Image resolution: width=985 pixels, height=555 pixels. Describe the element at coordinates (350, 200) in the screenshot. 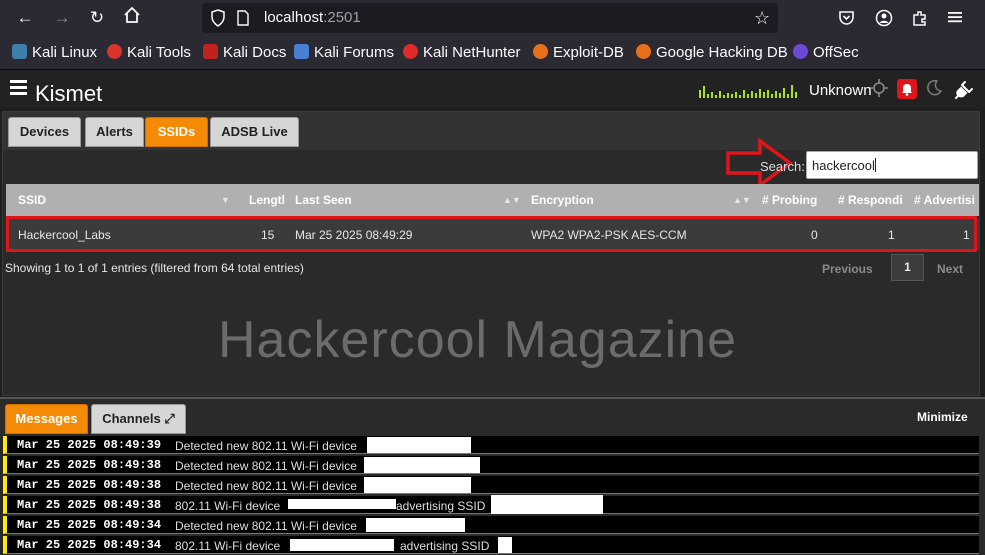

I see `column-last-seen: Last Seen` at that location.